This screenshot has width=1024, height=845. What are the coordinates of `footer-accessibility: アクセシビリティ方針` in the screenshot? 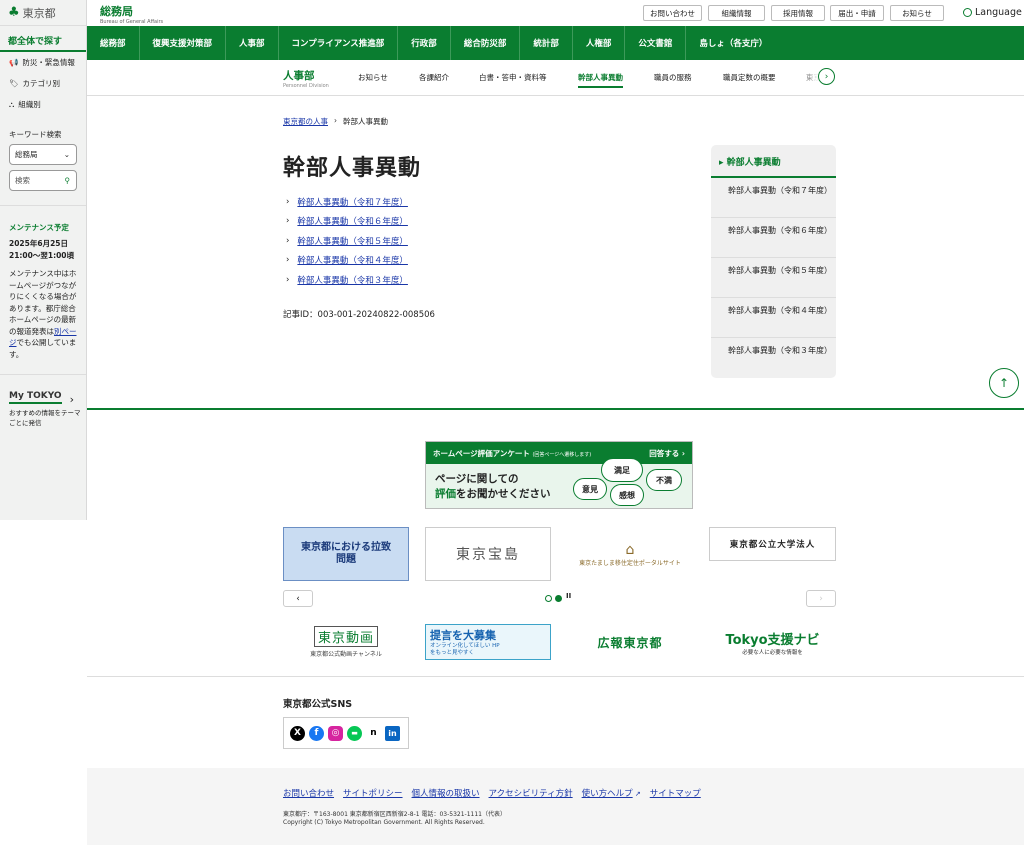 It's located at (531, 793).